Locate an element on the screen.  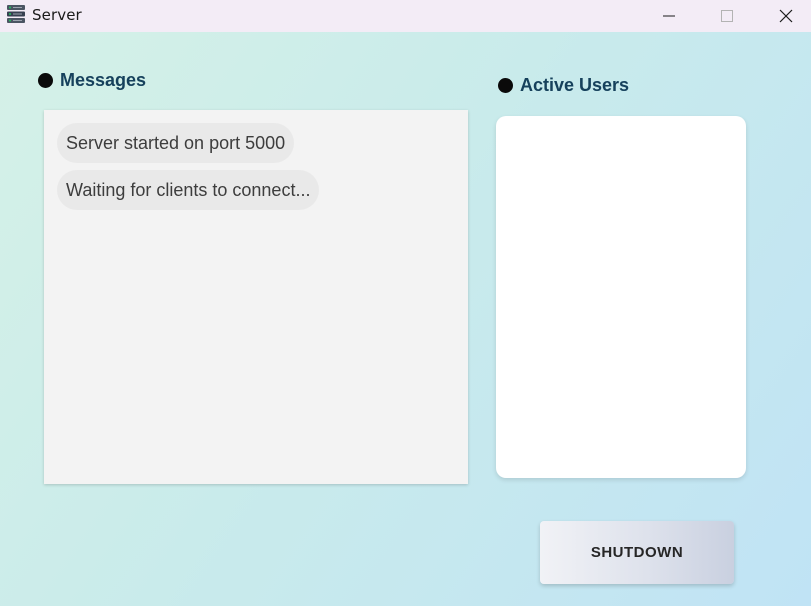
close-icon is located at coordinates (786, 16).